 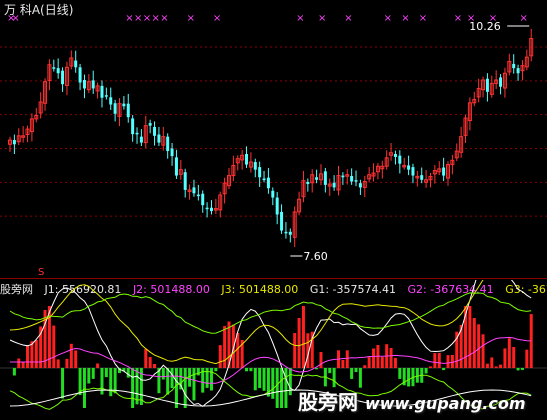 I want to click on low-price-label: 7.60, so click(x=315, y=256).